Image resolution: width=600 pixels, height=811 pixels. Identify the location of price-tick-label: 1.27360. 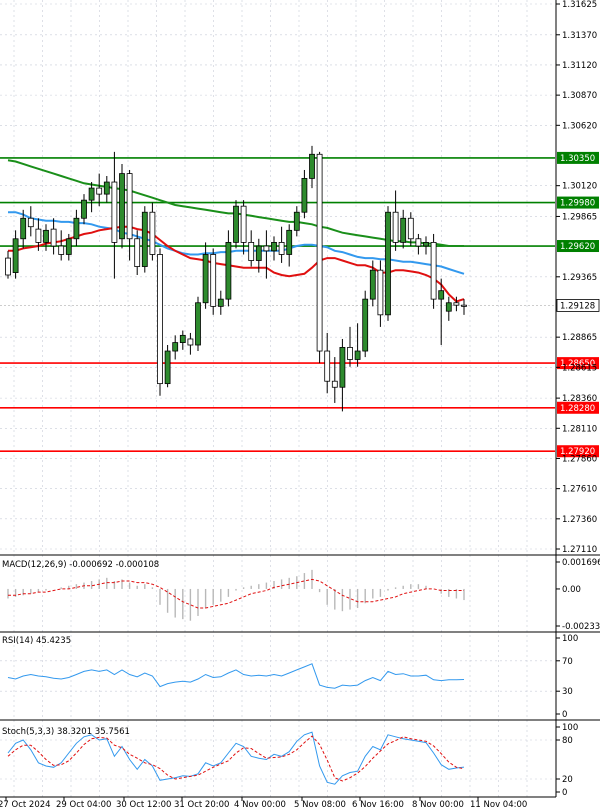
(579, 520).